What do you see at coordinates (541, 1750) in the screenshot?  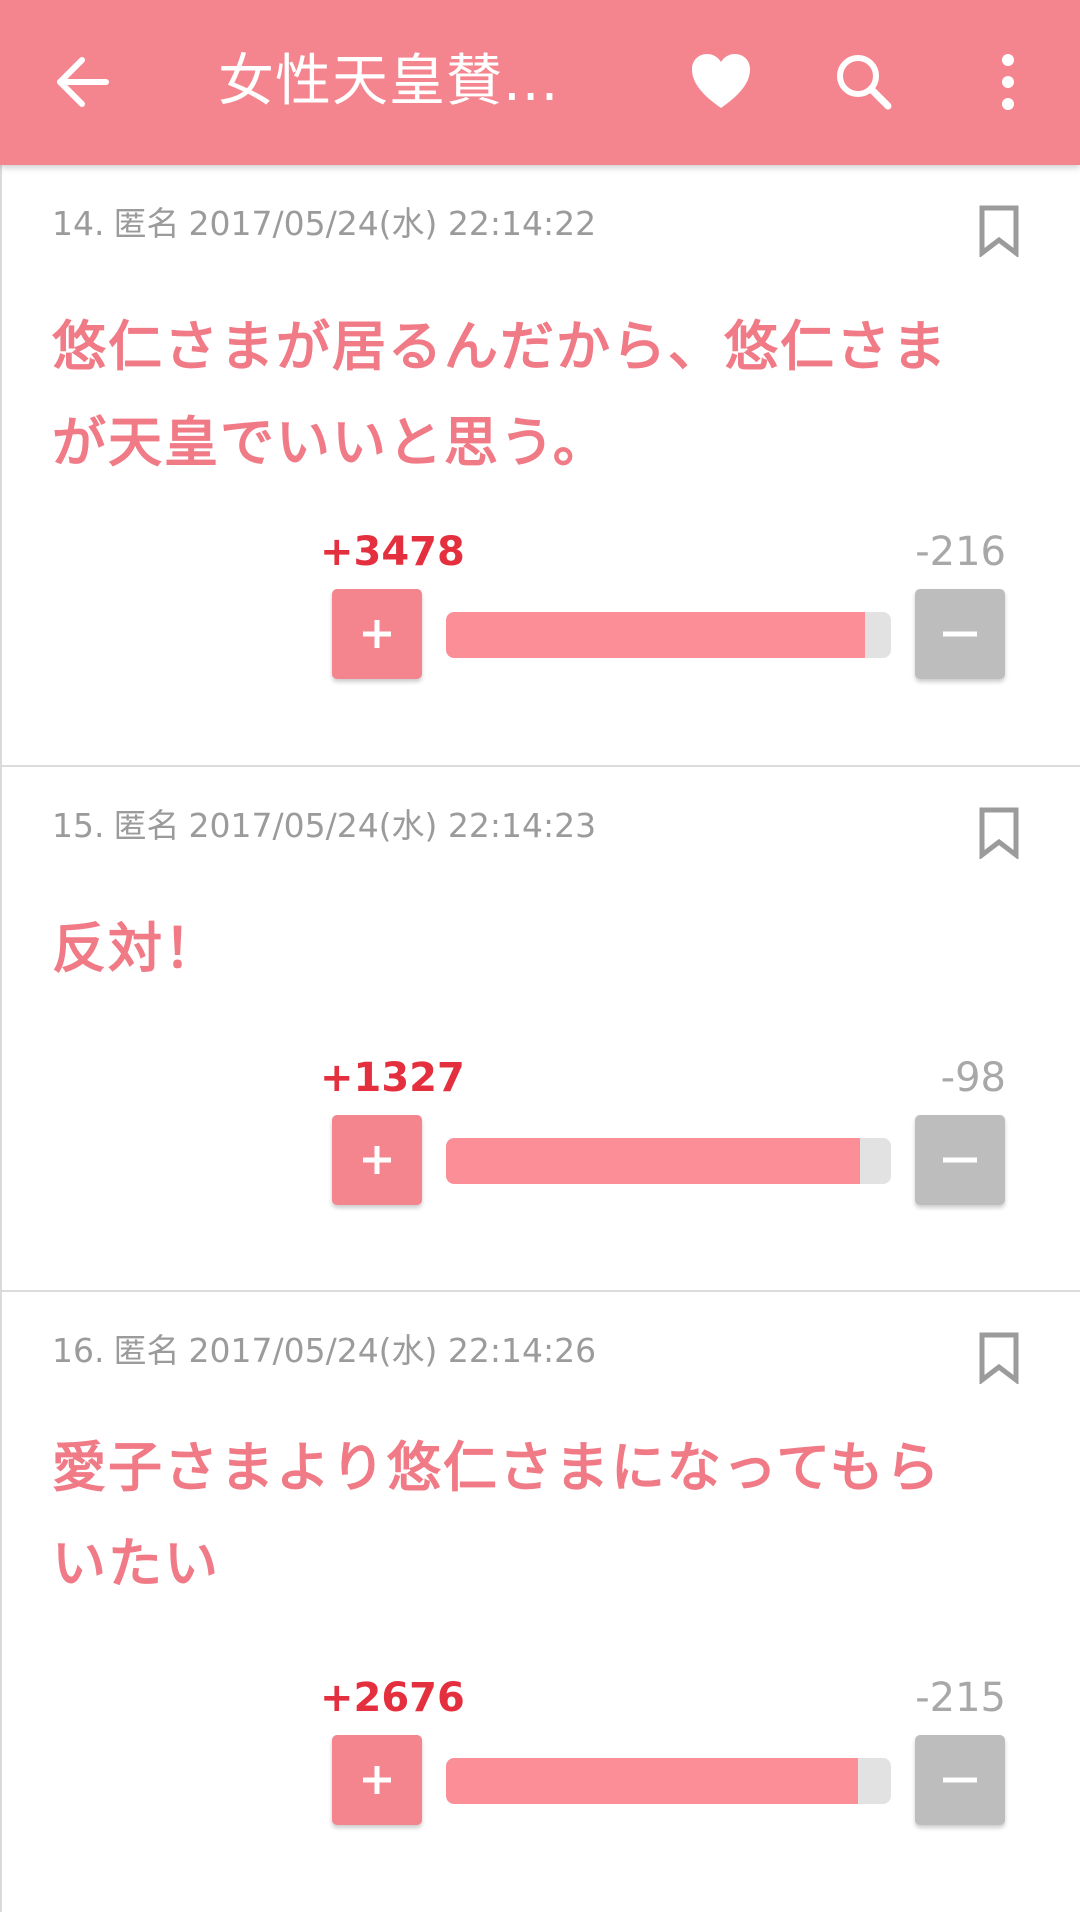 I see `vote-panel: +2676 -215` at bounding box center [541, 1750].